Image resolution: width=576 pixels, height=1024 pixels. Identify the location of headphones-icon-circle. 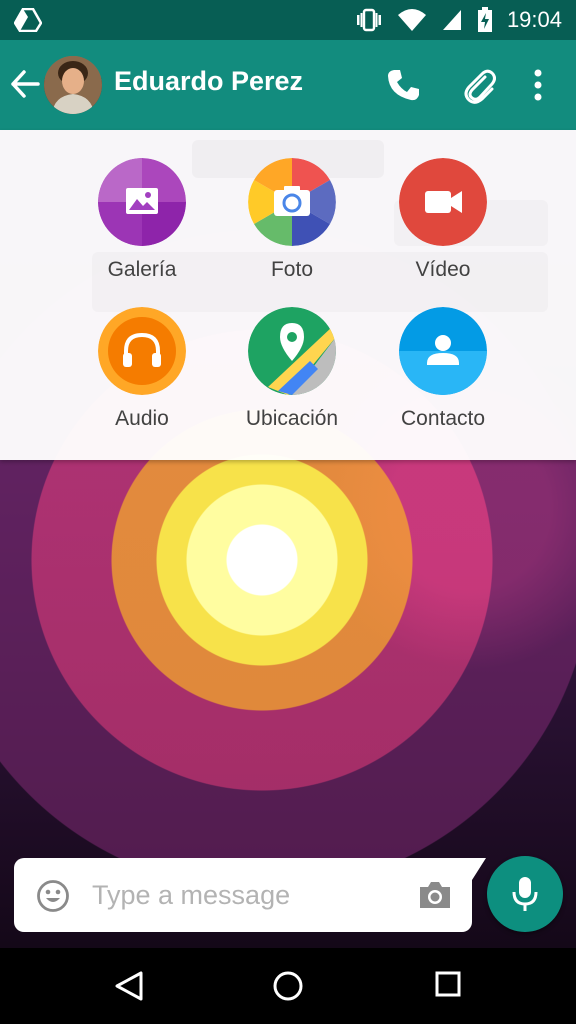
(142, 351).